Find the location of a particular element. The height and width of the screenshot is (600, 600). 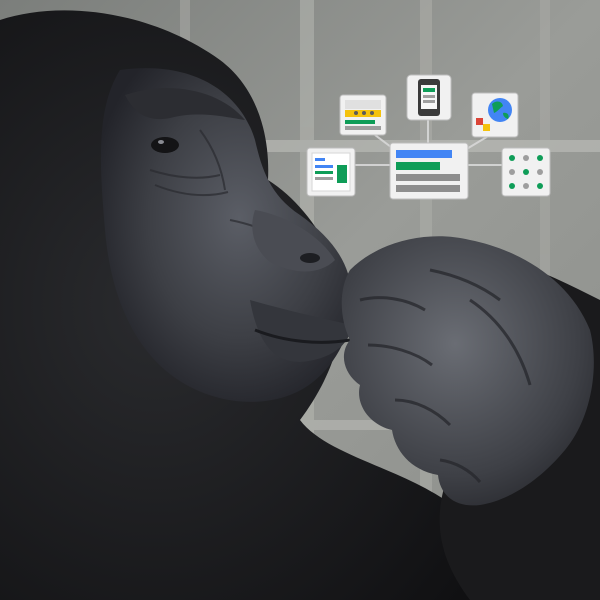

eye-glint is located at coordinates (161, 142).